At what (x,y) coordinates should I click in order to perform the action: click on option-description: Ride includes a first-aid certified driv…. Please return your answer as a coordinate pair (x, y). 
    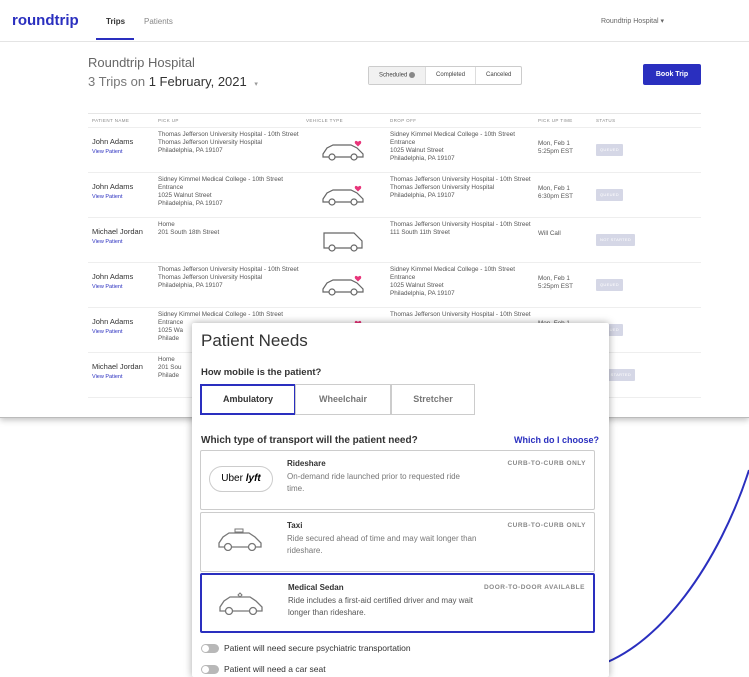
    Looking at the image, I should click on (380, 606).